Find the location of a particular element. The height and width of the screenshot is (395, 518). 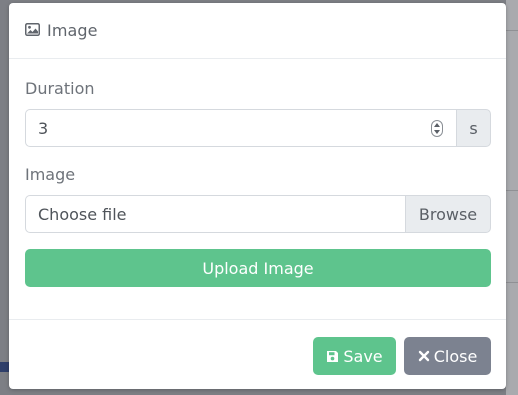

close-button: Close is located at coordinates (447, 356).